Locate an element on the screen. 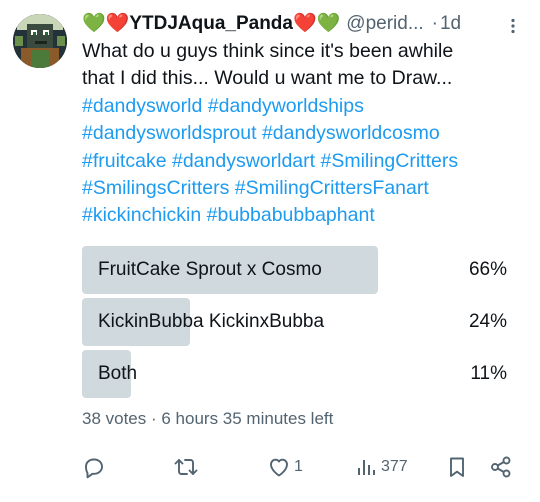 This screenshot has width=540, height=502. poll-option-percent: 11% is located at coordinates (488, 373).